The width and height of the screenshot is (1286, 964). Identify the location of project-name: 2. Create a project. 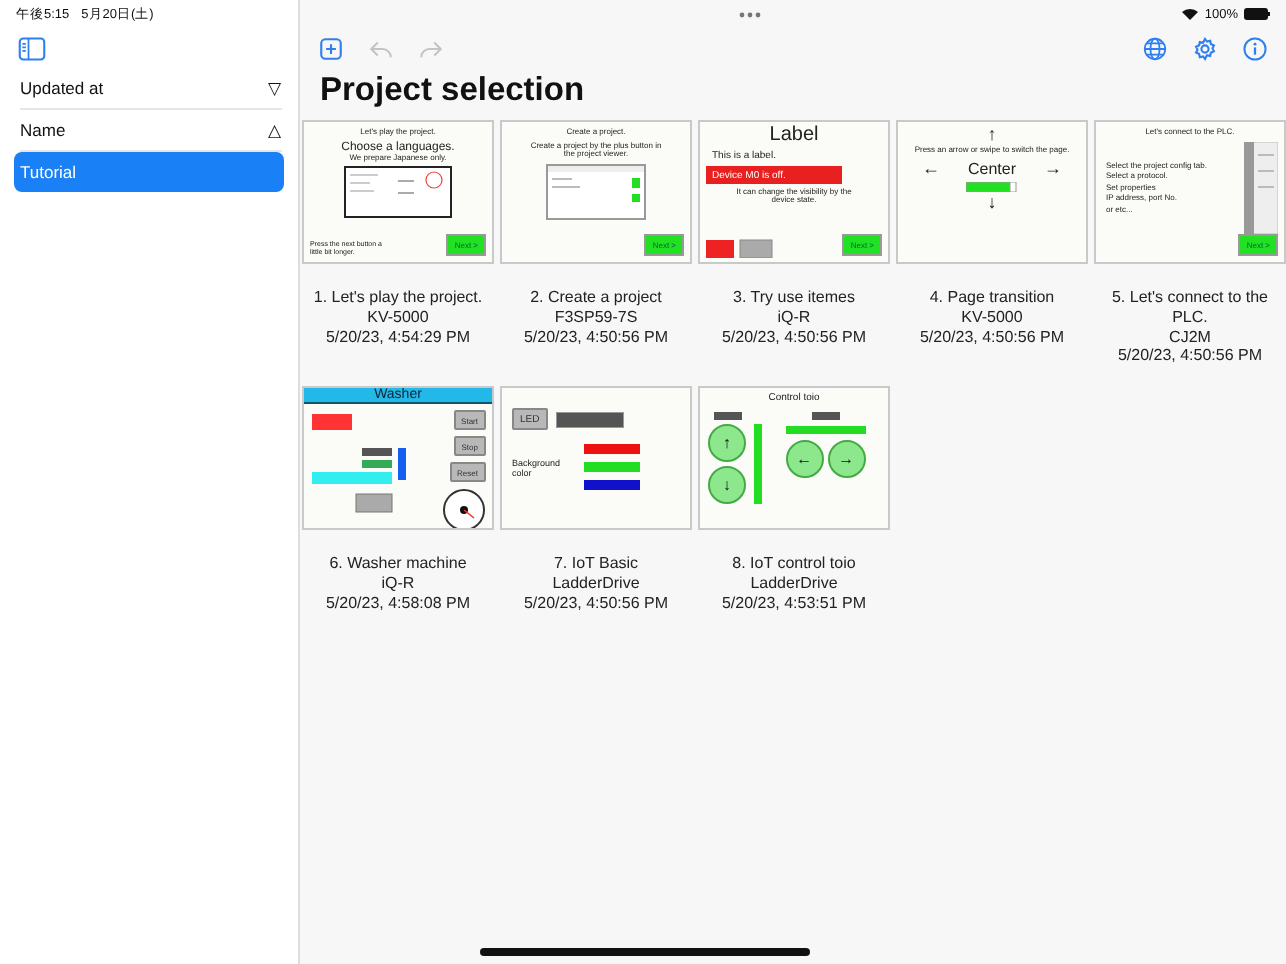
(596, 298).